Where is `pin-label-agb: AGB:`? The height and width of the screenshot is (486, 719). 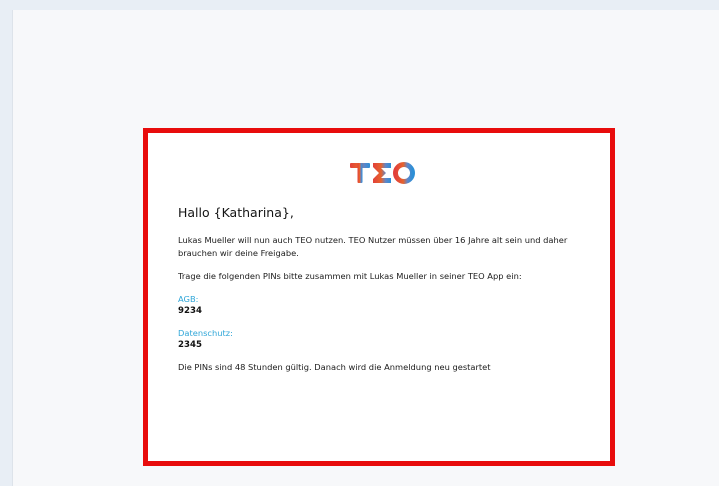
pin-label-agb: AGB: is located at coordinates (188, 299).